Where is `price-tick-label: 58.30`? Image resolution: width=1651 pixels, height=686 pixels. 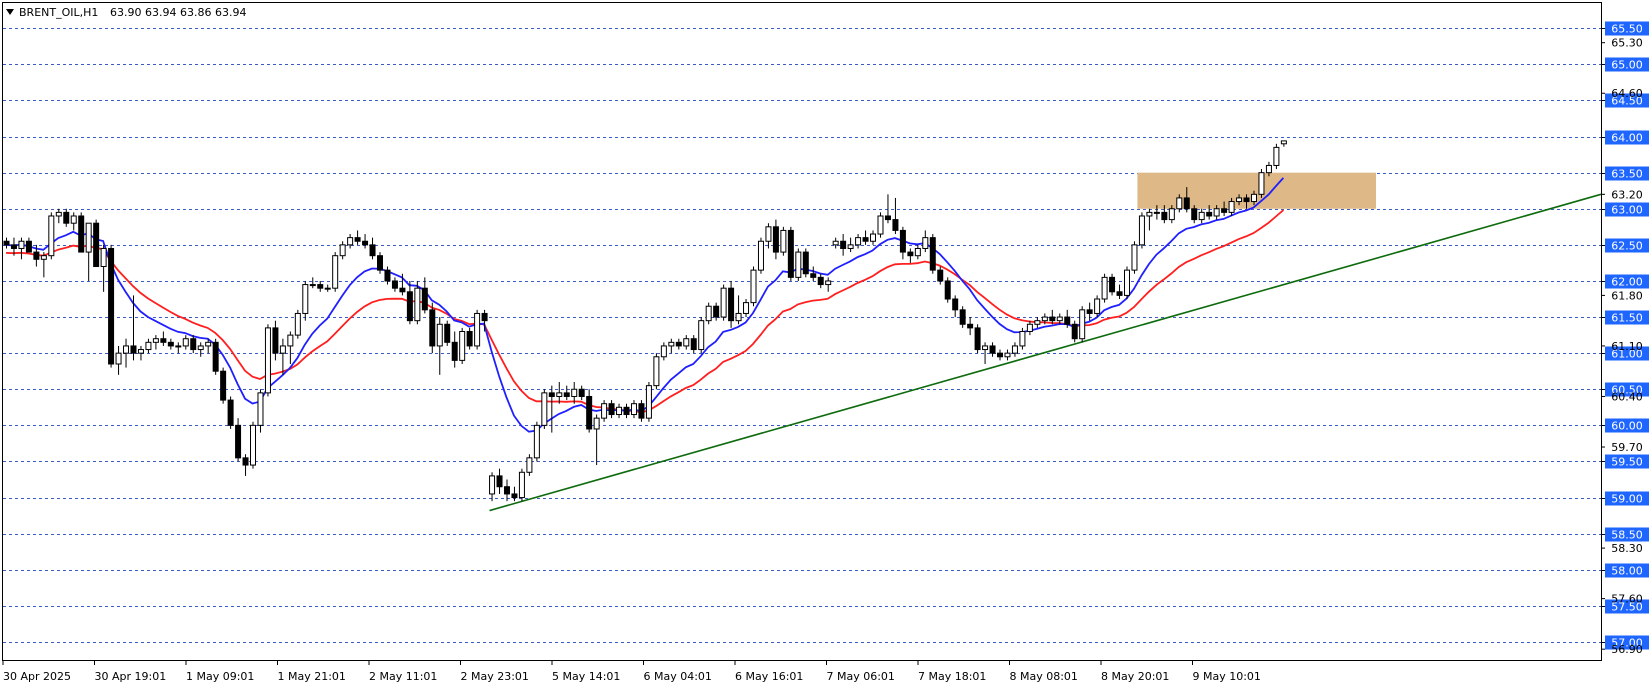 price-tick-label: 58.30 is located at coordinates (1627, 548).